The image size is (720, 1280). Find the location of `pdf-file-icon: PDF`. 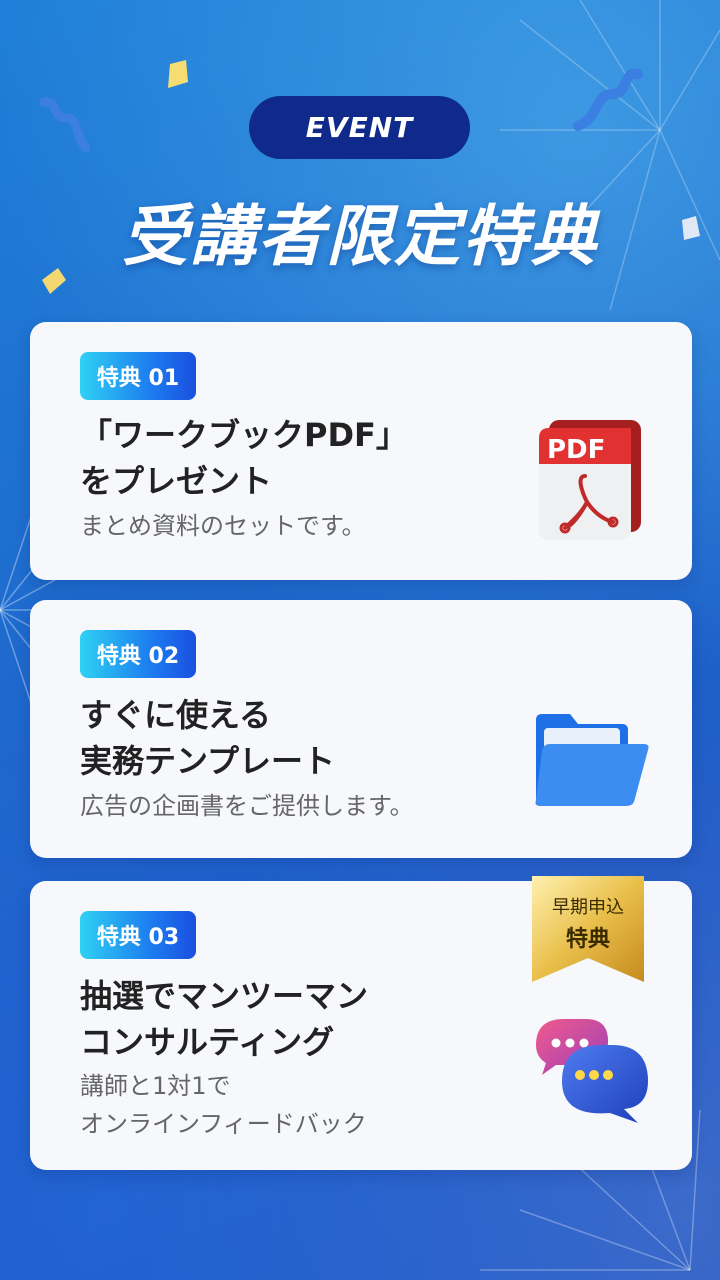

pdf-file-icon: PDF is located at coordinates (590, 480).